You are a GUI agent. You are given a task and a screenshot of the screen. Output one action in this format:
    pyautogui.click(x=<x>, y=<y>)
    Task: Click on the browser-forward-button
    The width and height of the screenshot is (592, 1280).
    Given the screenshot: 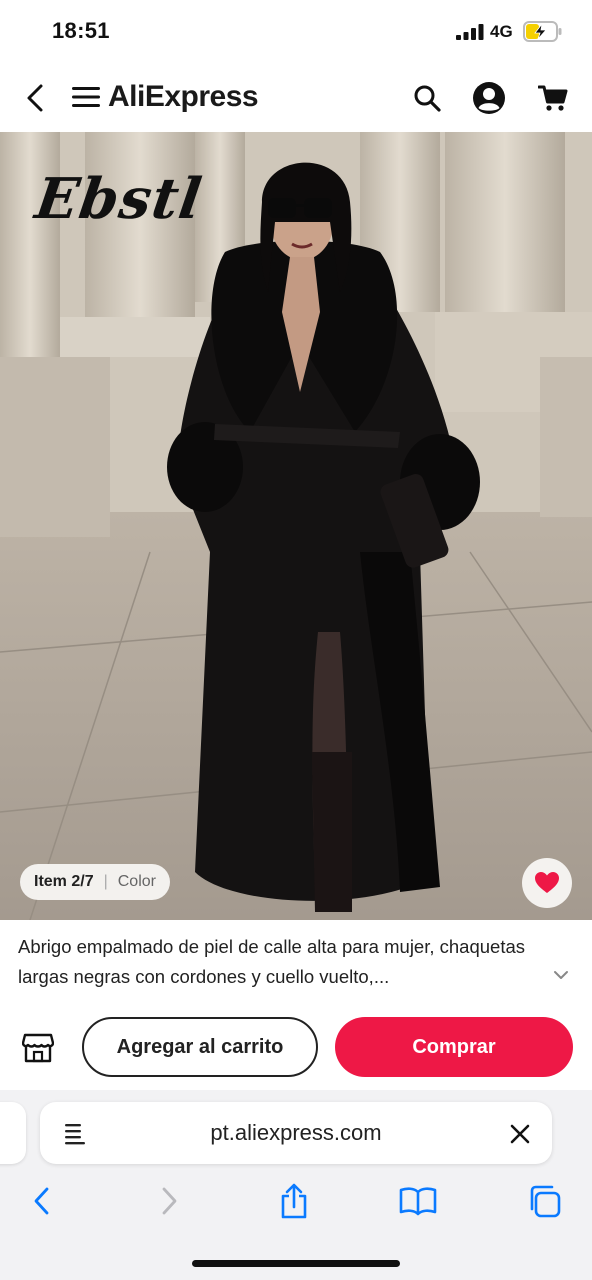 What is the action you would take?
    pyautogui.click(x=169, y=1201)
    